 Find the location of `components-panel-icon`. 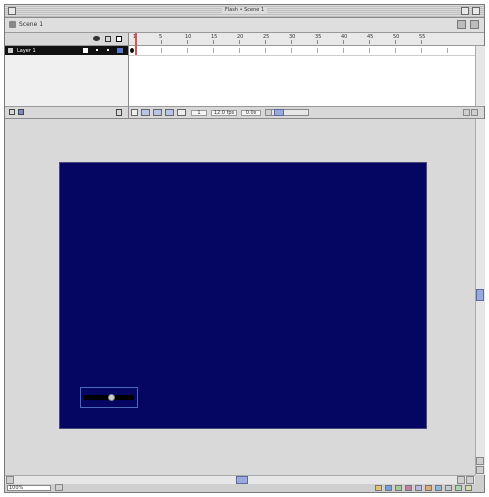

components-panel-icon is located at coordinates (458, 488).